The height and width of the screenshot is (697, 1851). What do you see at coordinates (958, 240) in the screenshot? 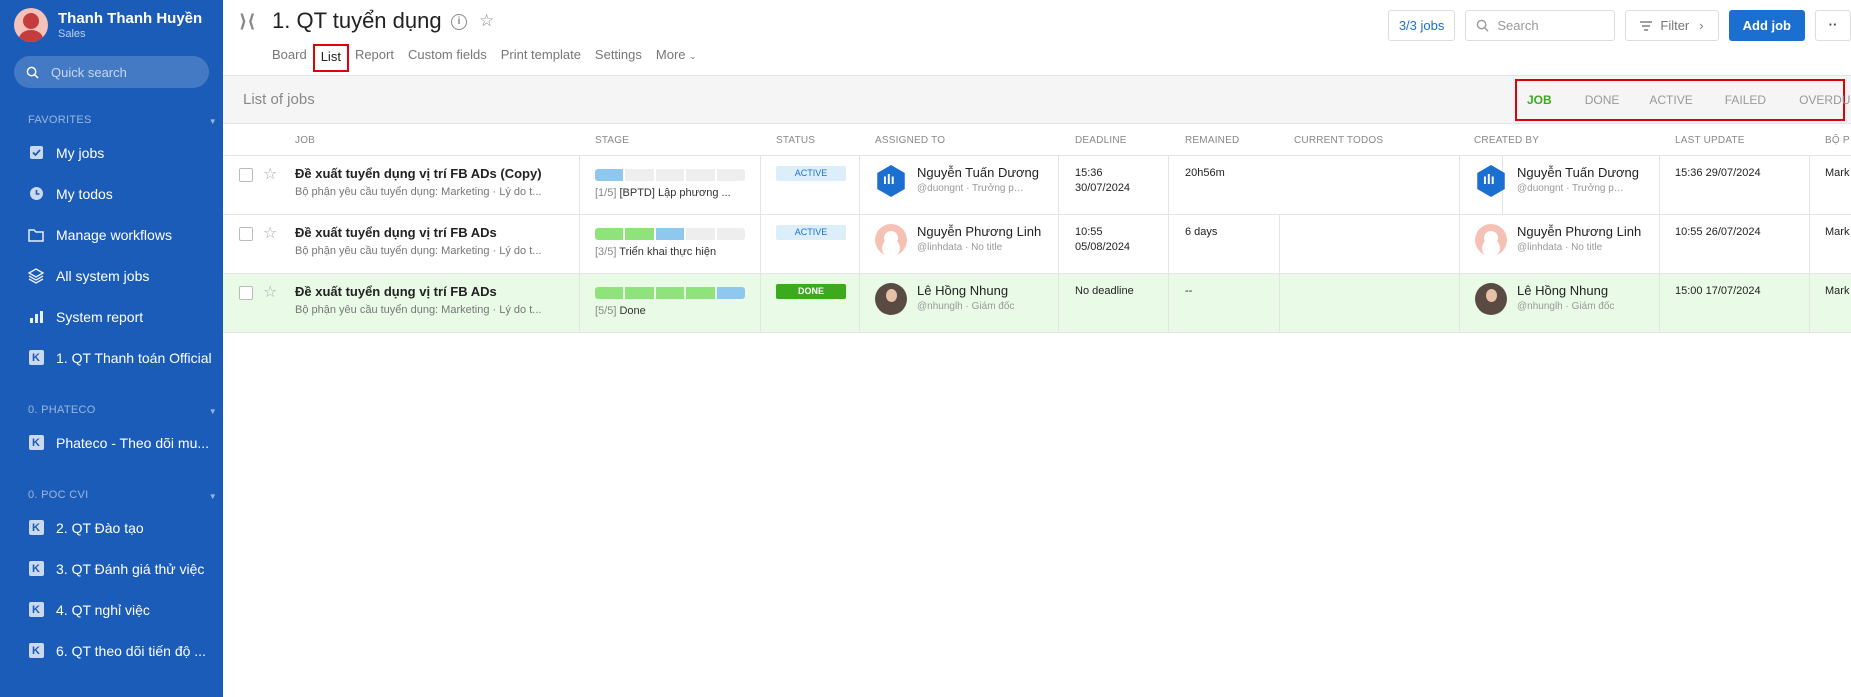
I see `assignee: Nguyễn Phương Linh @linhdata · No title` at bounding box center [958, 240].